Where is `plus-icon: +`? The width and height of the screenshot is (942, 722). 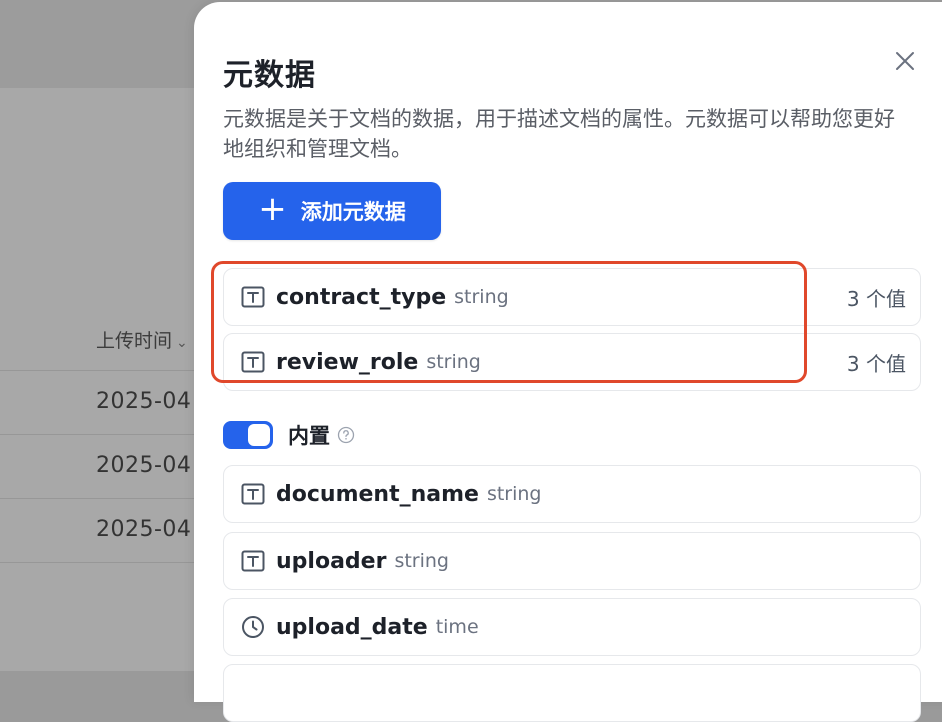
plus-icon: + is located at coordinates (272, 209).